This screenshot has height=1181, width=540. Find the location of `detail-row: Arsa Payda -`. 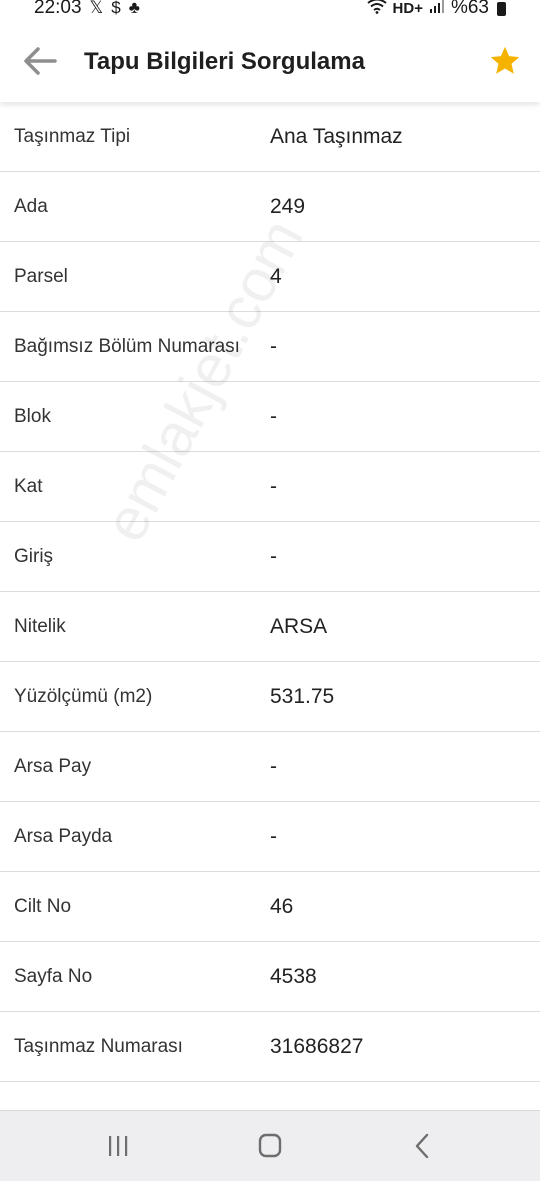

detail-row: Arsa Payda - is located at coordinates (270, 837).